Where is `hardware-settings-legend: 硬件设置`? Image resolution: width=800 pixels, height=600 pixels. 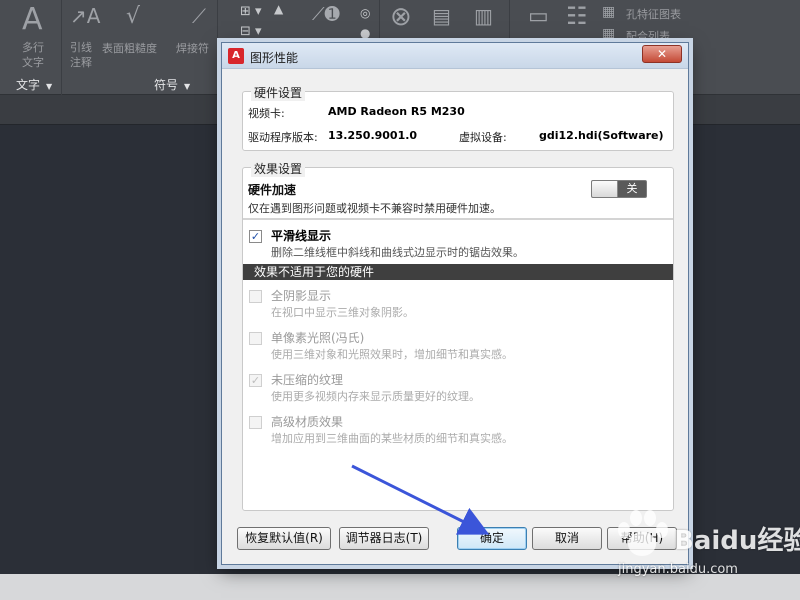 hardware-settings-legend: 硬件设置 is located at coordinates (278, 92).